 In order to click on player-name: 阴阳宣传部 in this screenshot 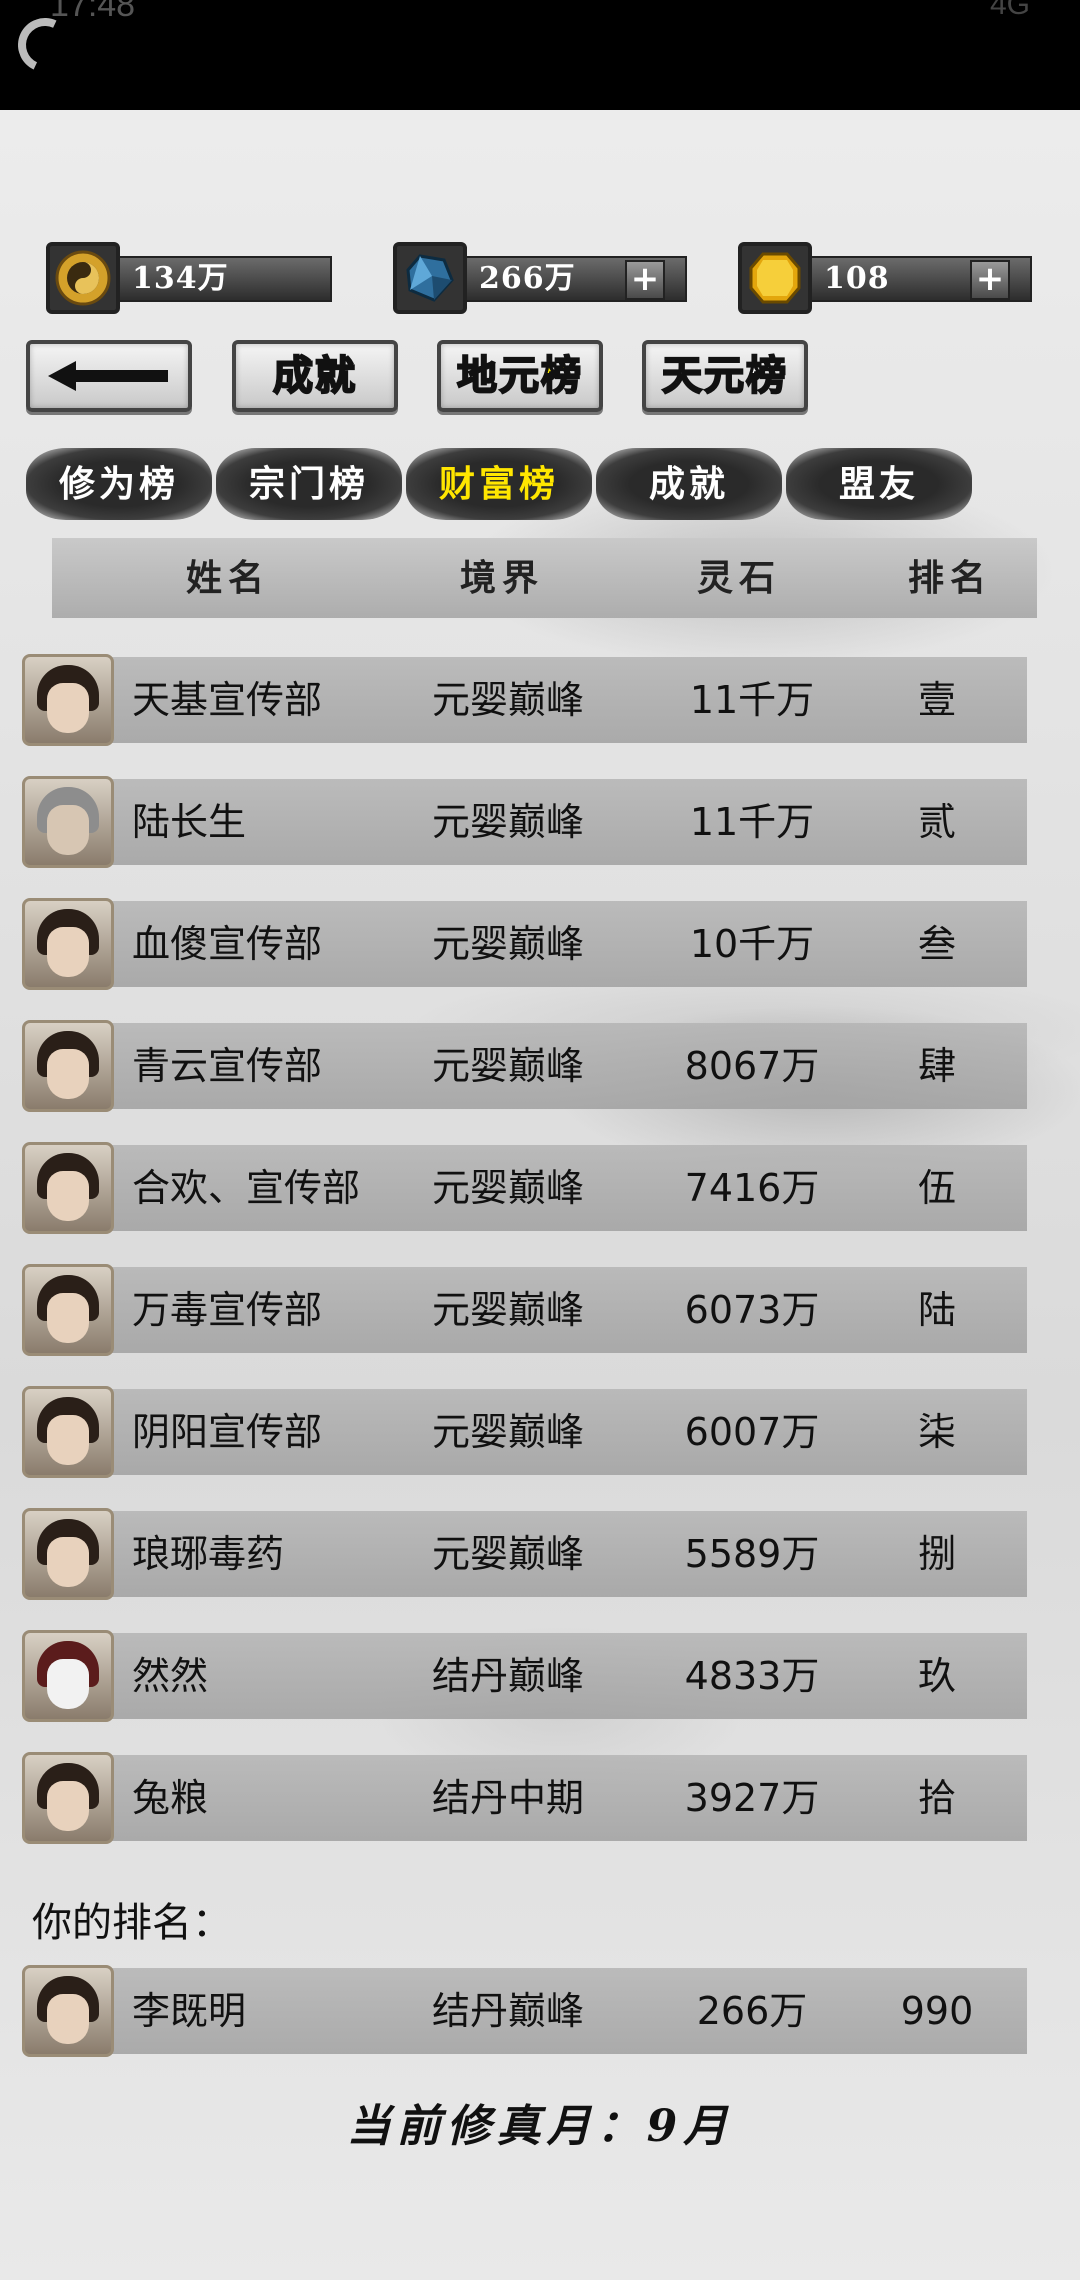, I will do `click(227, 1432)`.